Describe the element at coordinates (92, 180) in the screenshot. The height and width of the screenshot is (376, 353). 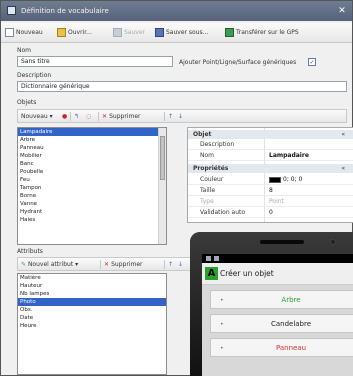
I see `object-list-item: Feu` at that location.